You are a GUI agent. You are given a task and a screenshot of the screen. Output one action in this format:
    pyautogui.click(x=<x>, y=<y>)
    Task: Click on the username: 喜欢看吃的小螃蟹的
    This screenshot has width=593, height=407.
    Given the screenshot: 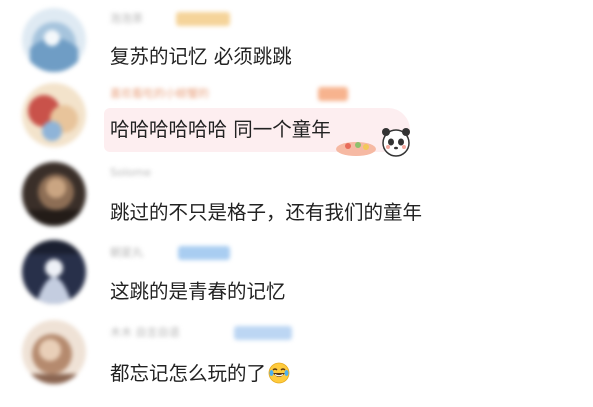 What is the action you would take?
    pyautogui.click(x=159, y=94)
    